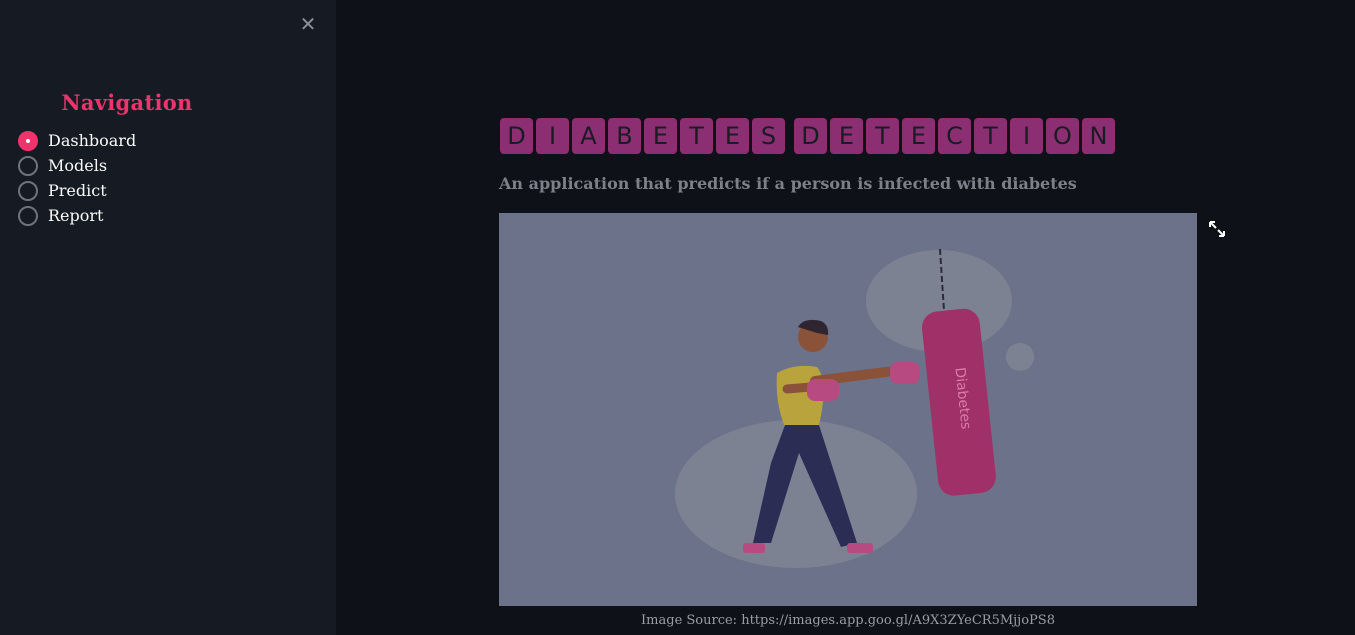  I want to click on sidebar-title: Navigation, so click(127, 102).